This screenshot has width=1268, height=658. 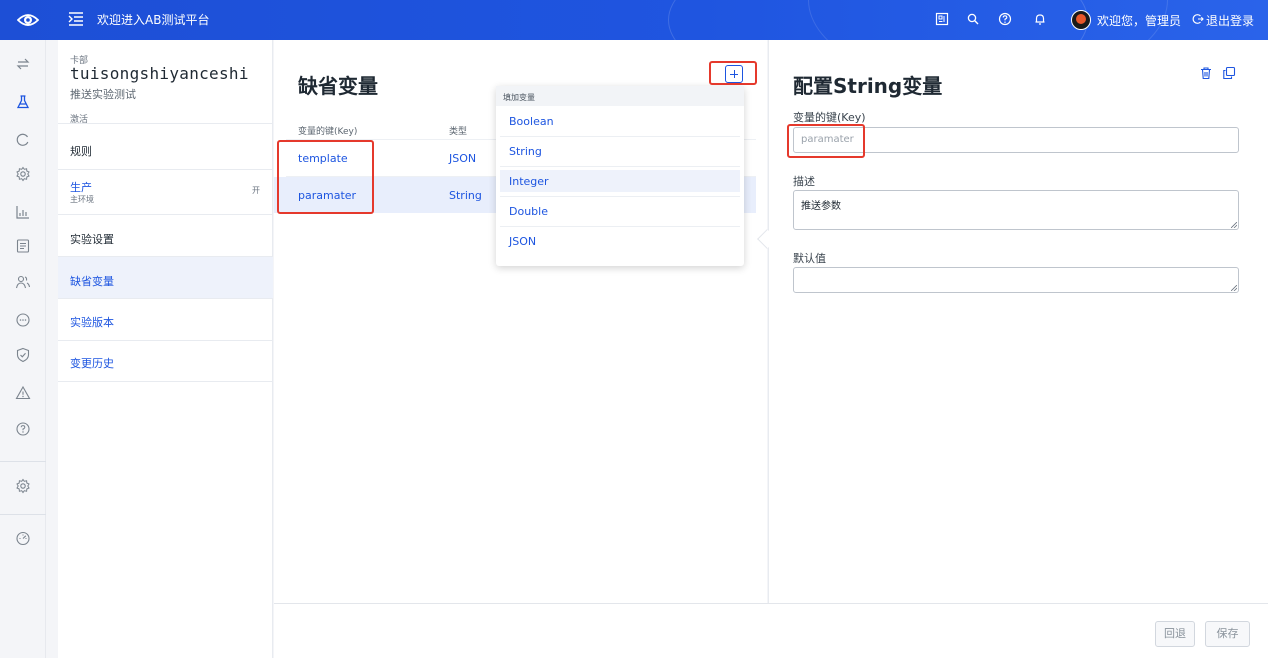 What do you see at coordinates (23, 246) in the screenshot?
I see `list-icon` at bounding box center [23, 246].